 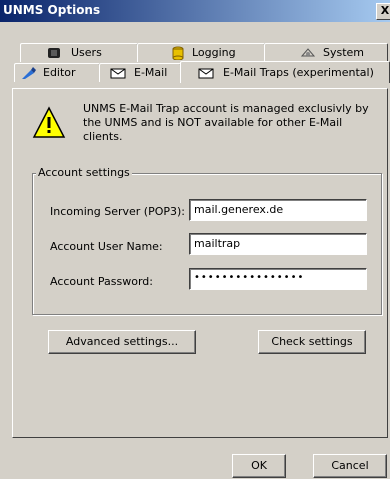 What do you see at coordinates (278, 244) in the screenshot?
I see `user-input: mailtrap` at bounding box center [278, 244].